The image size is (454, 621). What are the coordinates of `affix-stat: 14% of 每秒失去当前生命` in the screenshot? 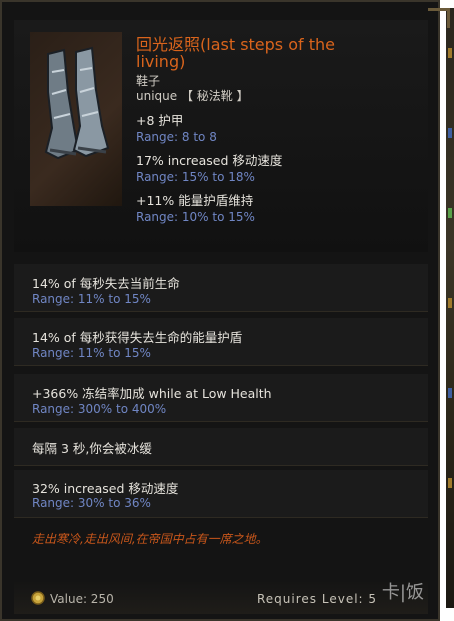 It's located at (106, 283).